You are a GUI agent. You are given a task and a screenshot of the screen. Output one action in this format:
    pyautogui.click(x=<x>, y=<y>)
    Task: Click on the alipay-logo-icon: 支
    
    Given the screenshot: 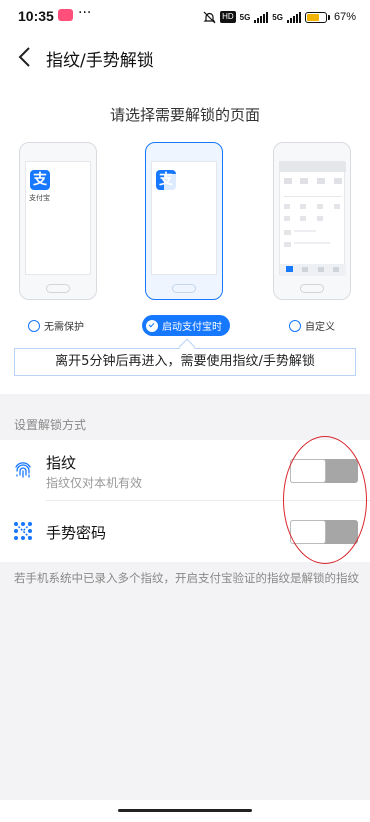 What is the action you would take?
    pyautogui.click(x=40, y=180)
    